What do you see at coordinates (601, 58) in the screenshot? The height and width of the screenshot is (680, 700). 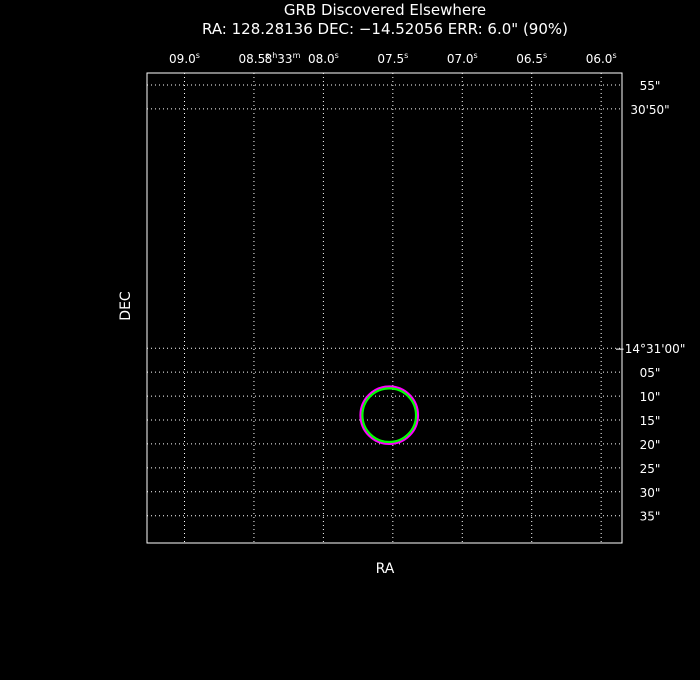 I see `x-tick-label: 06.0s` at bounding box center [601, 58].